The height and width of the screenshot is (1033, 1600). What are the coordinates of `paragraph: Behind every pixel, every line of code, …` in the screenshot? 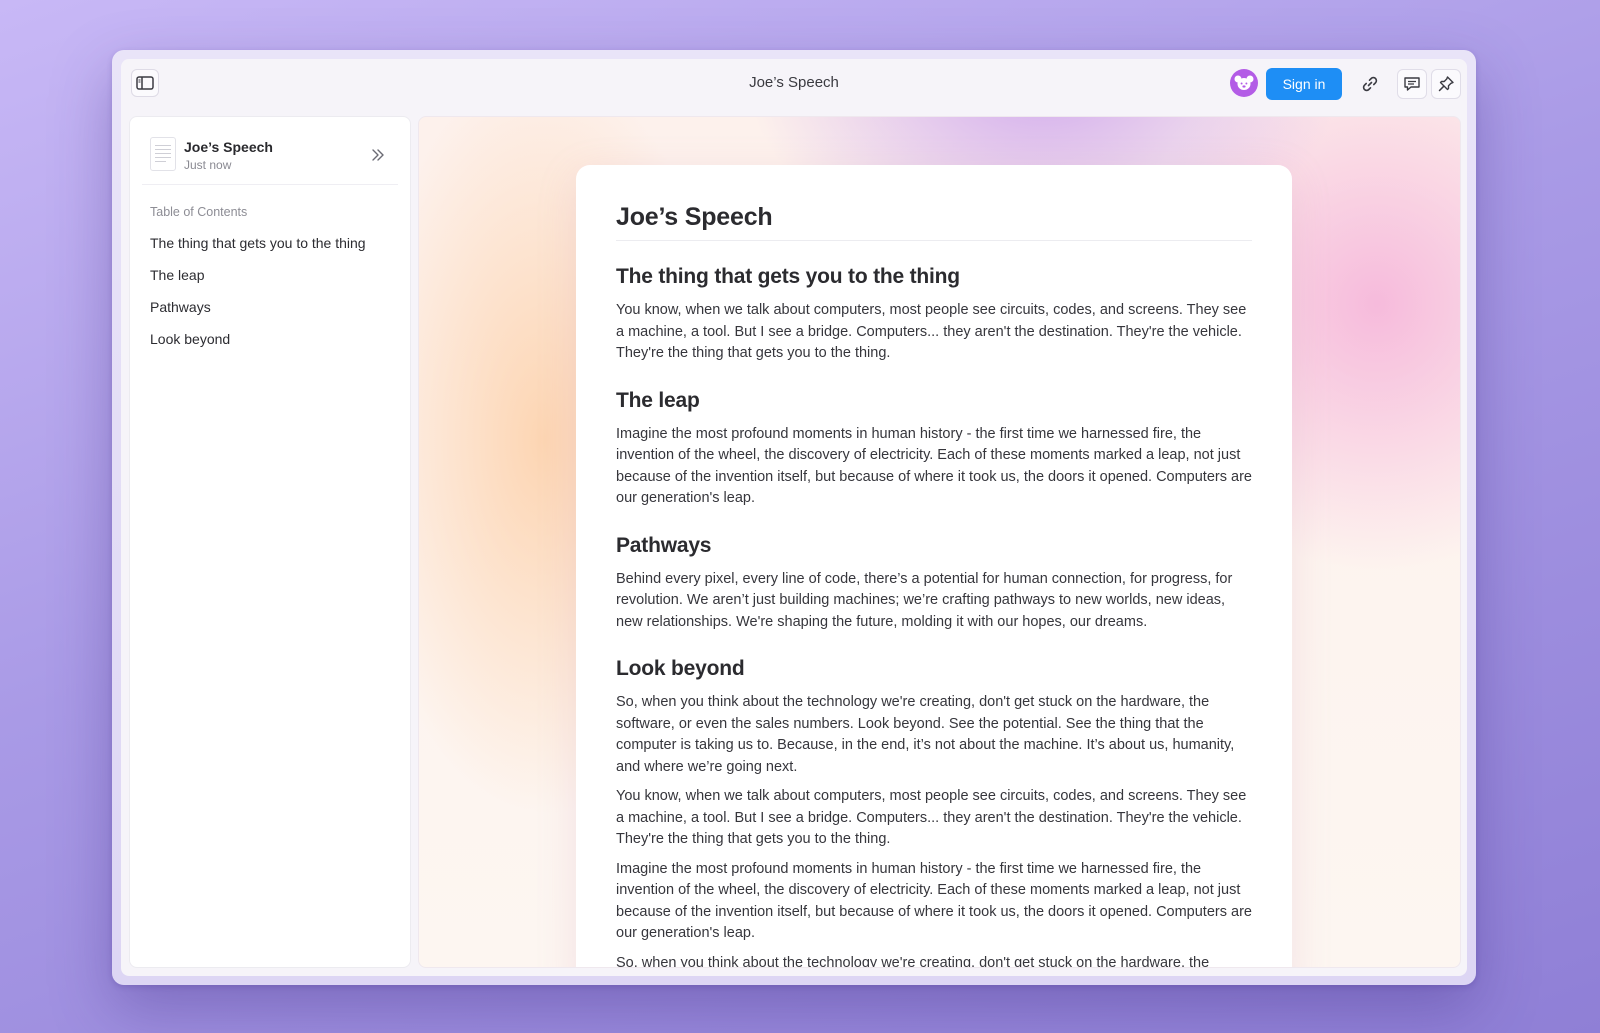 It's located at (924, 600).